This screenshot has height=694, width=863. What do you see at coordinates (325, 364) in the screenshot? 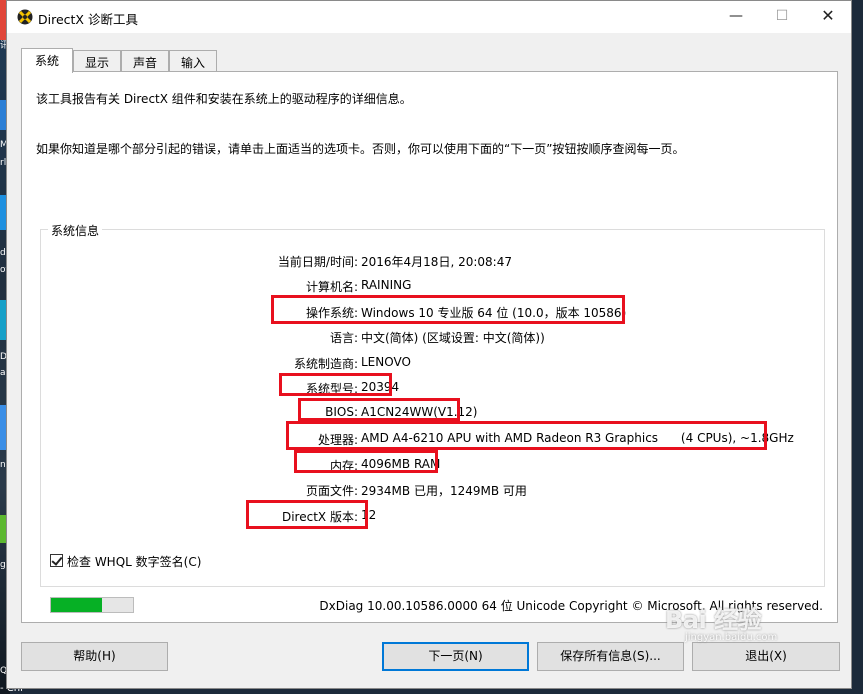
I see `info-label: 系统制造商:` at bounding box center [325, 364].